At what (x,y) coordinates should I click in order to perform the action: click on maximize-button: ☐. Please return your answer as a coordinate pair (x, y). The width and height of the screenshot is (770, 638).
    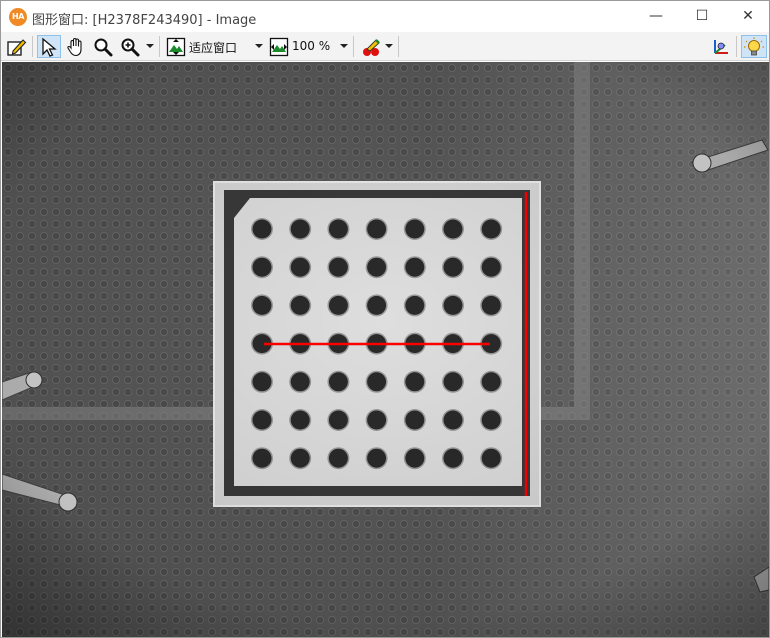
    Looking at the image, I should click on (702, 16).